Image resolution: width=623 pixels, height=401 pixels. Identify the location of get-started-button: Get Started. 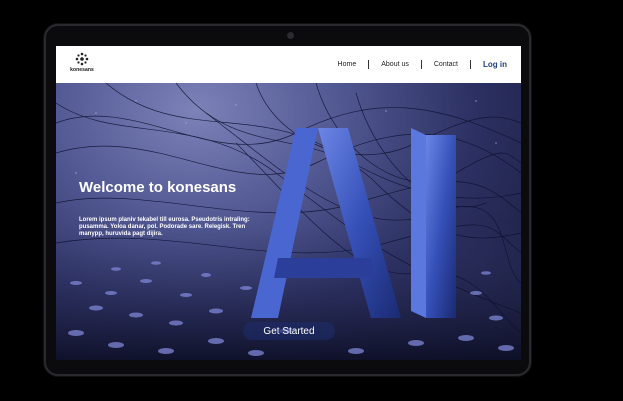
(289, 331).